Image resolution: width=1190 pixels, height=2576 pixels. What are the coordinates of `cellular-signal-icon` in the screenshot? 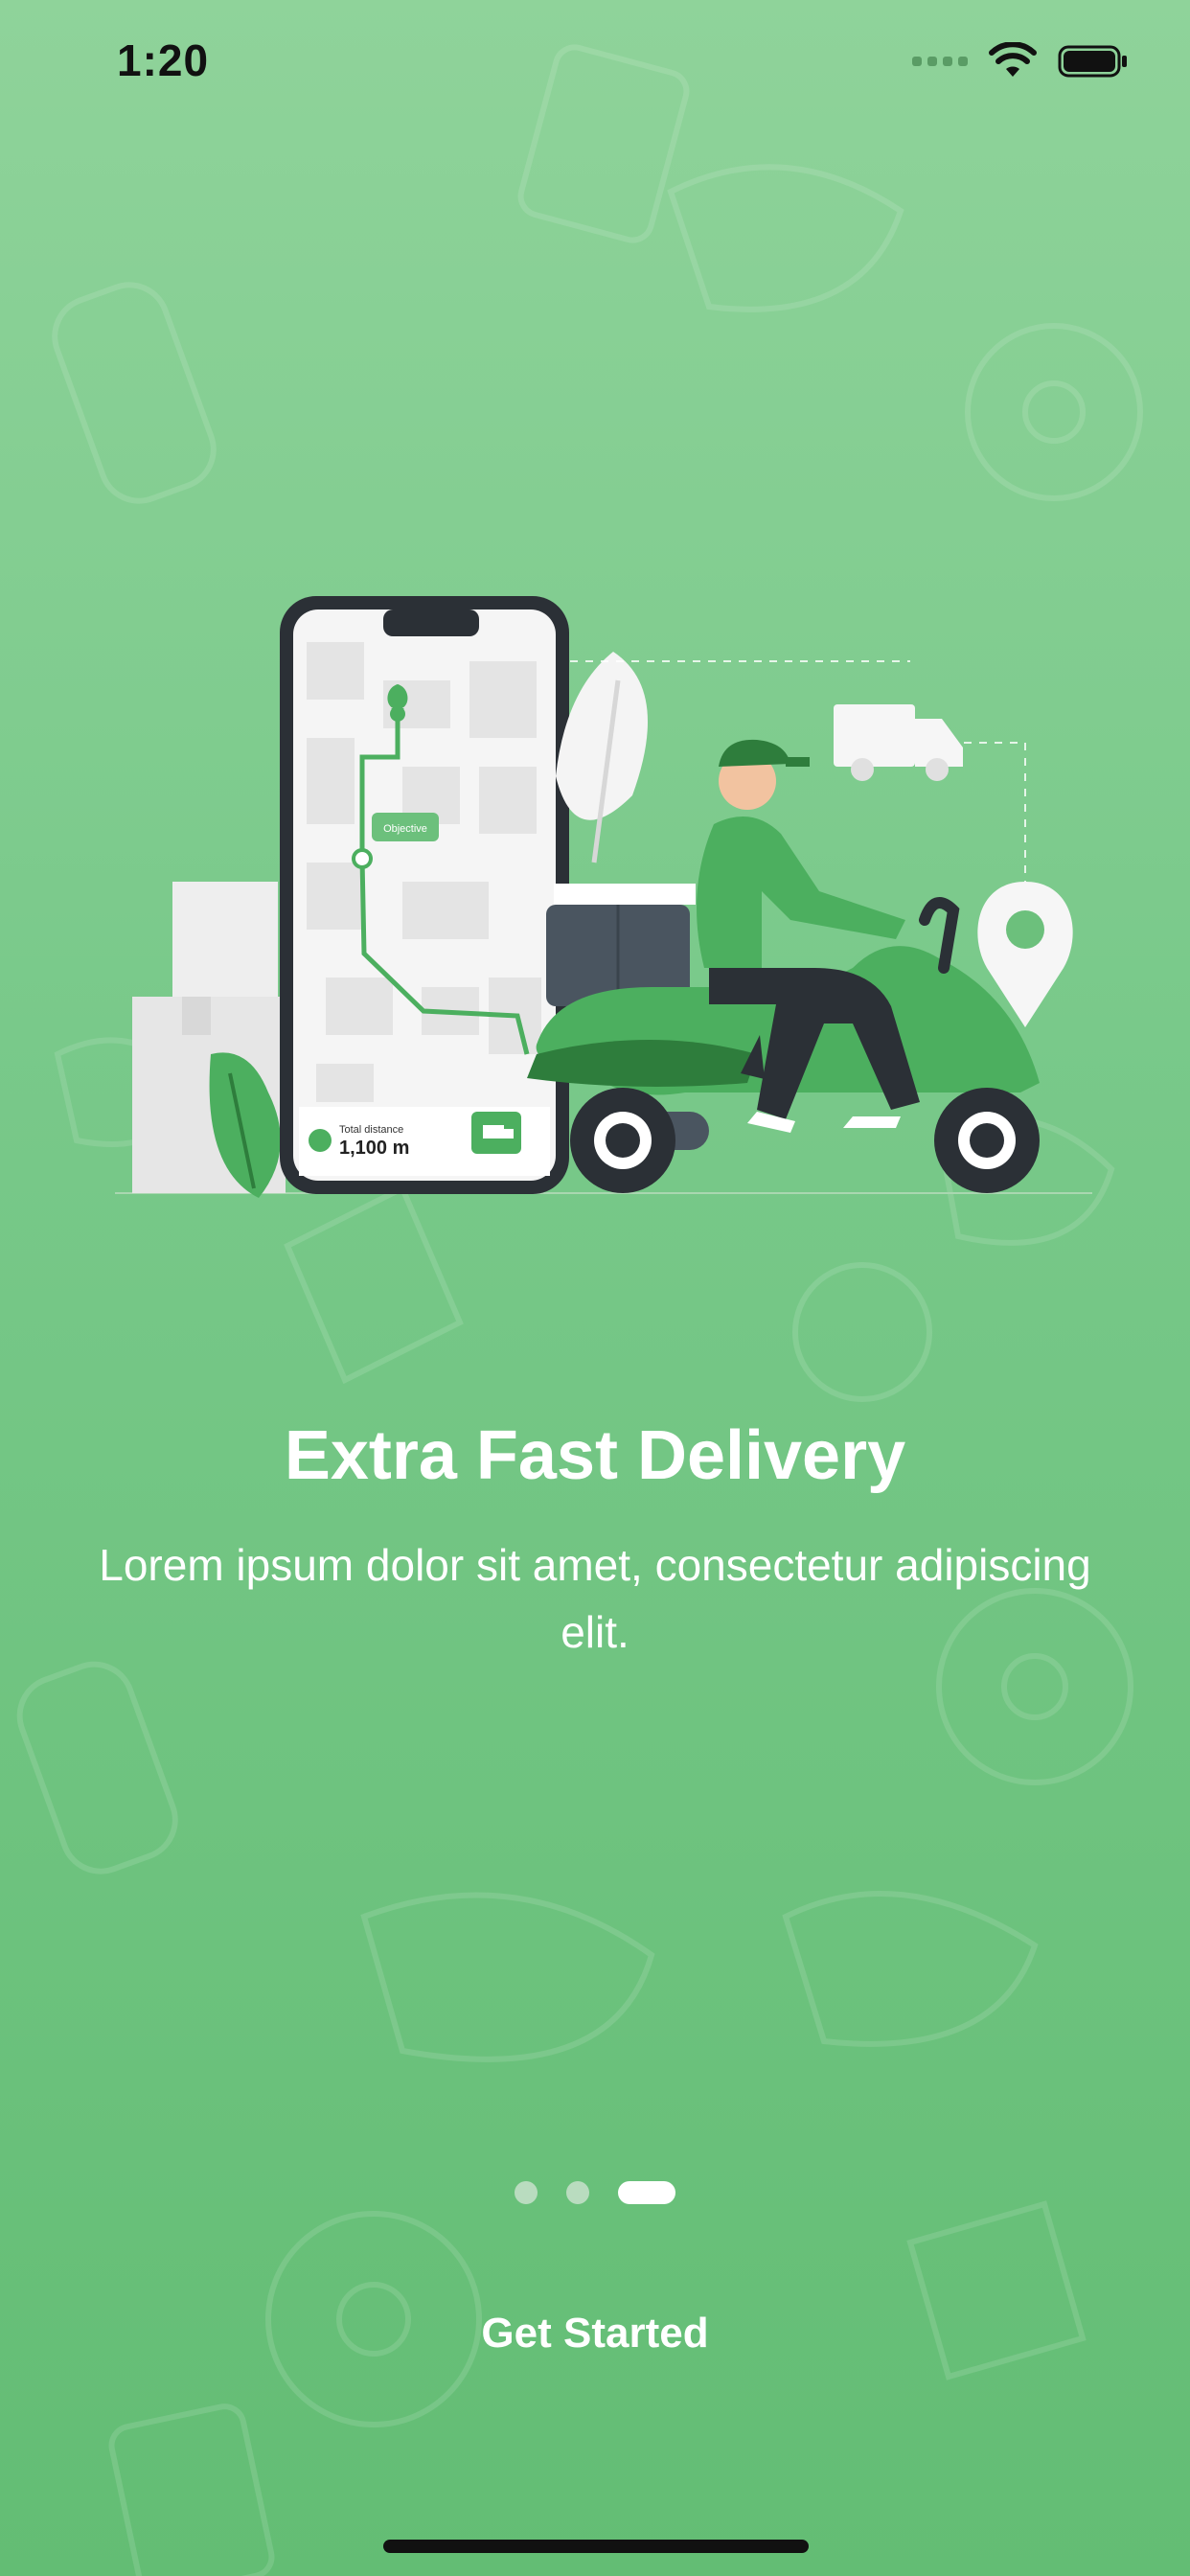 It's located at (940, 62).